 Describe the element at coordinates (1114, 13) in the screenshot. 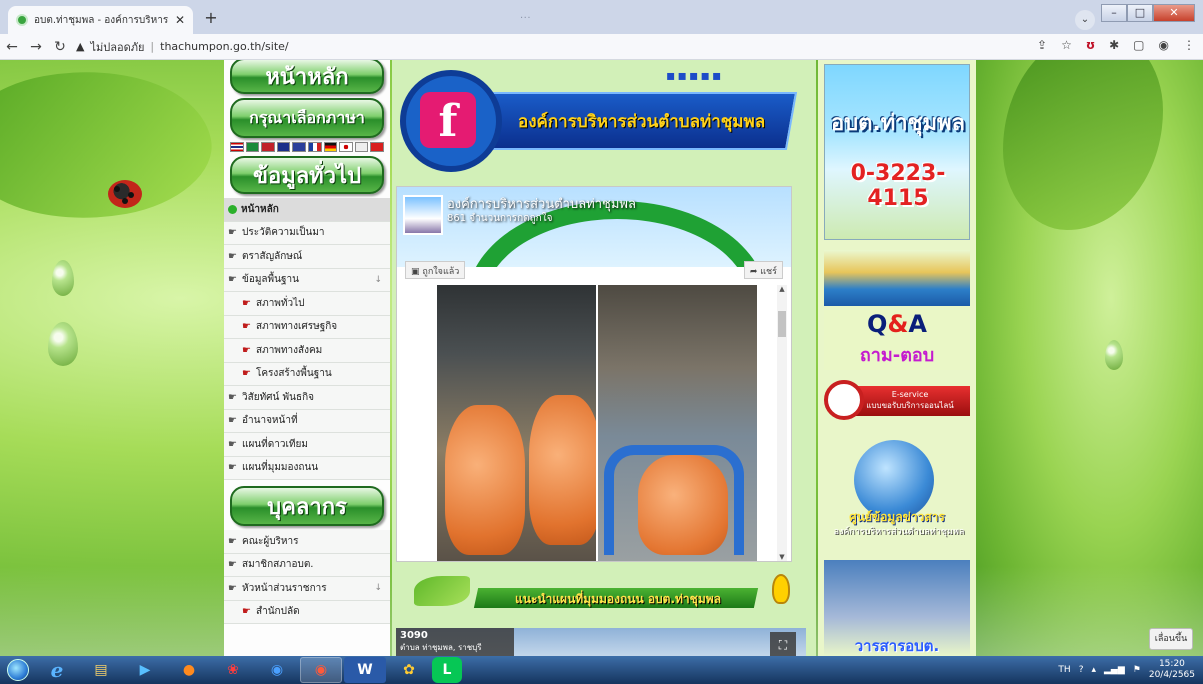

I see `minimize-button: –` at that location.